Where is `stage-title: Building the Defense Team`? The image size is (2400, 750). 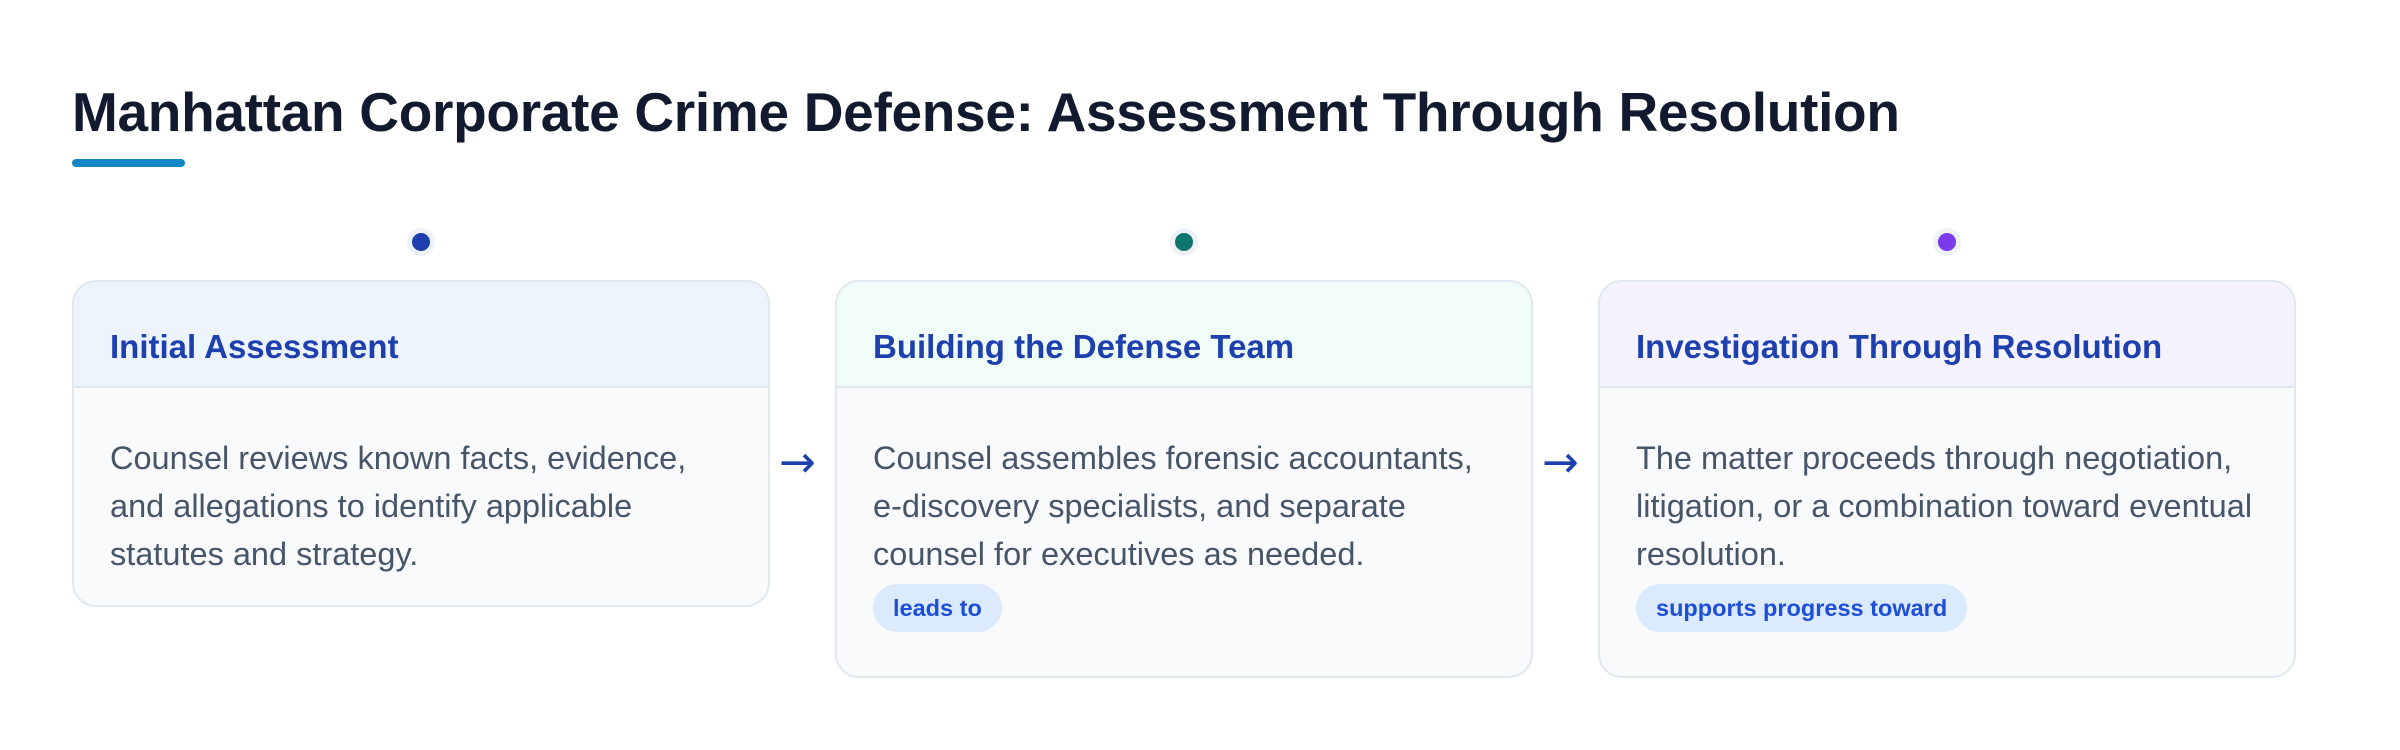
stage-title: Building the Defense Team is located at coordinates (1084, 346).